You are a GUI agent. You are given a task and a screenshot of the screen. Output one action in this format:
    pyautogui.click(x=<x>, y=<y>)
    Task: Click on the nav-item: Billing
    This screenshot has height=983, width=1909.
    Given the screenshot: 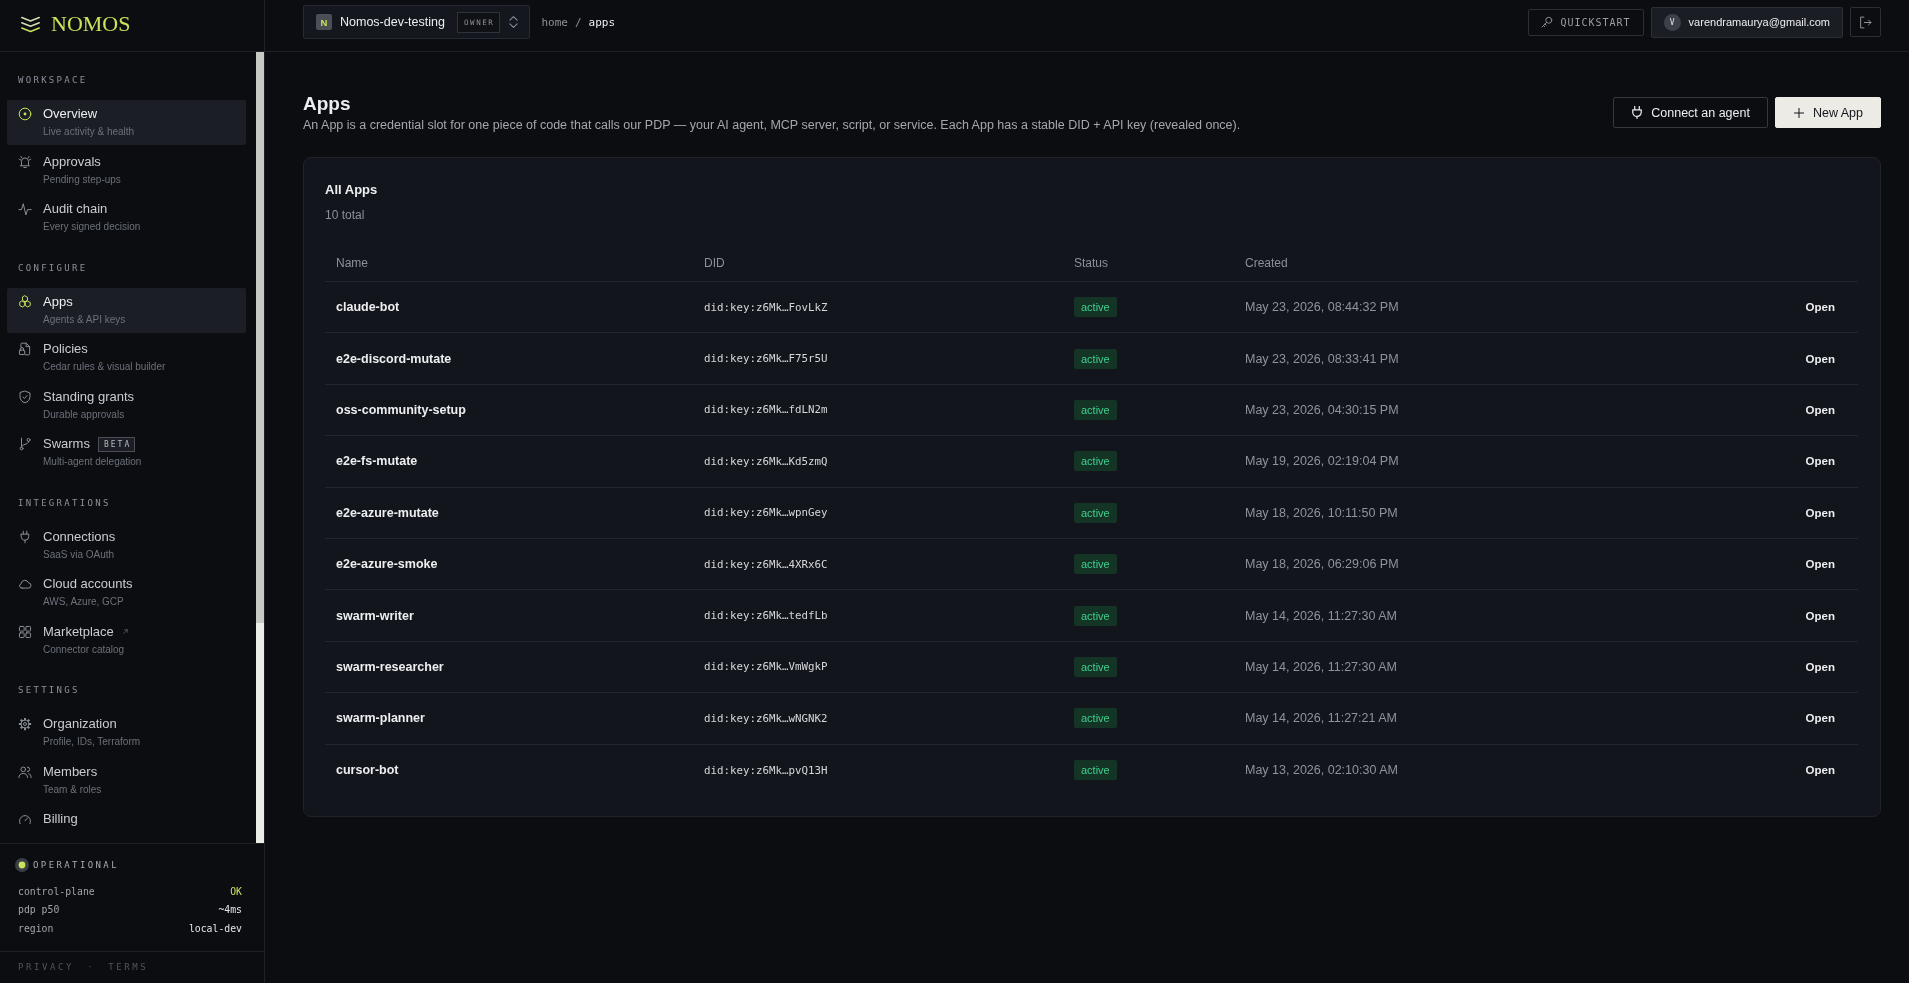 What is the action you would take?
    pyautogui.click(x=126, y=824)
    